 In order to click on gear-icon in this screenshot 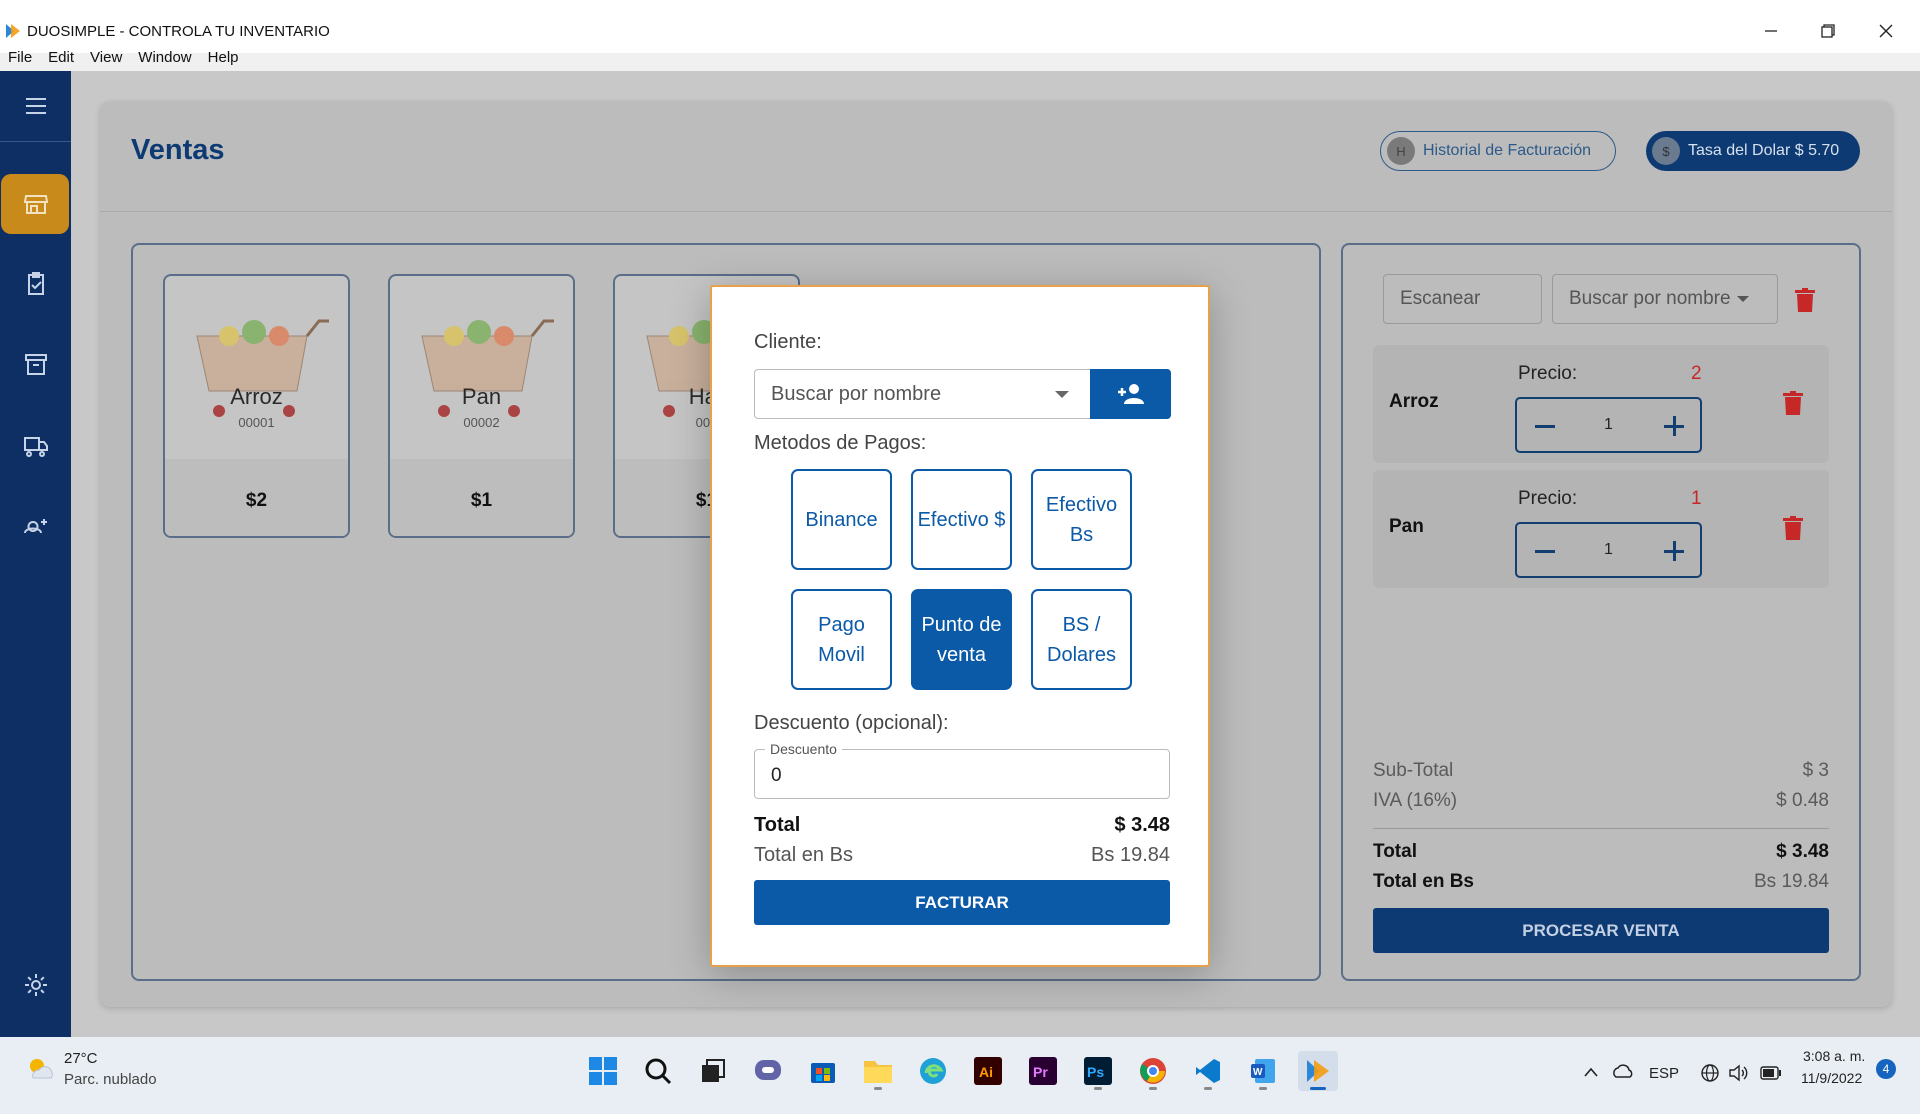, I will do `click(35, 985)`.